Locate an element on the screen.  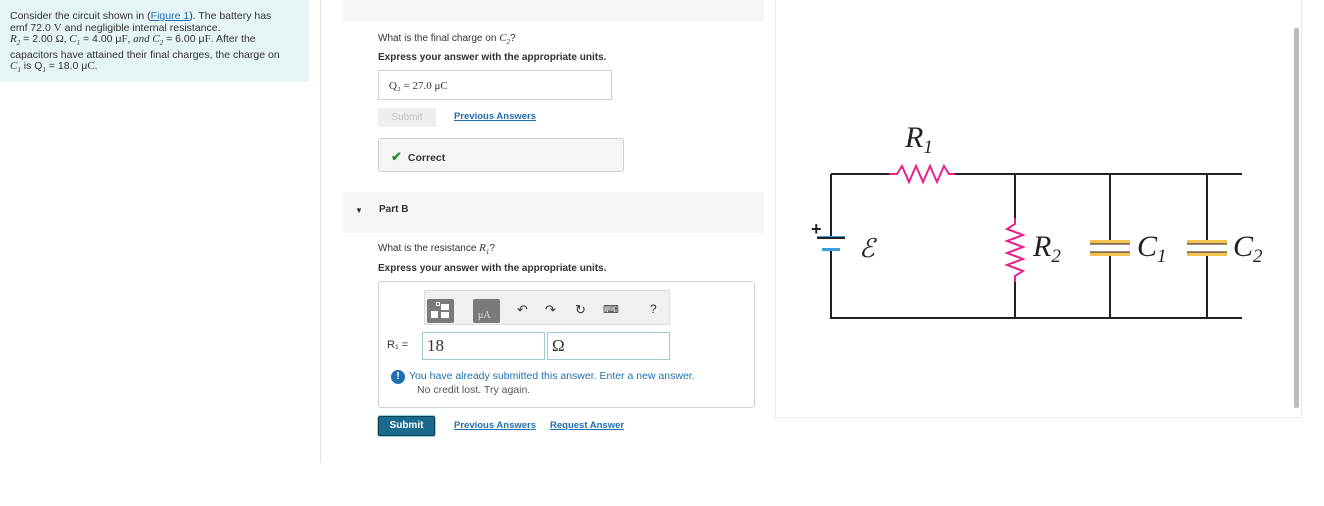
part-a-question: What is the final charge on C2? is located at coordinates (447, 39).